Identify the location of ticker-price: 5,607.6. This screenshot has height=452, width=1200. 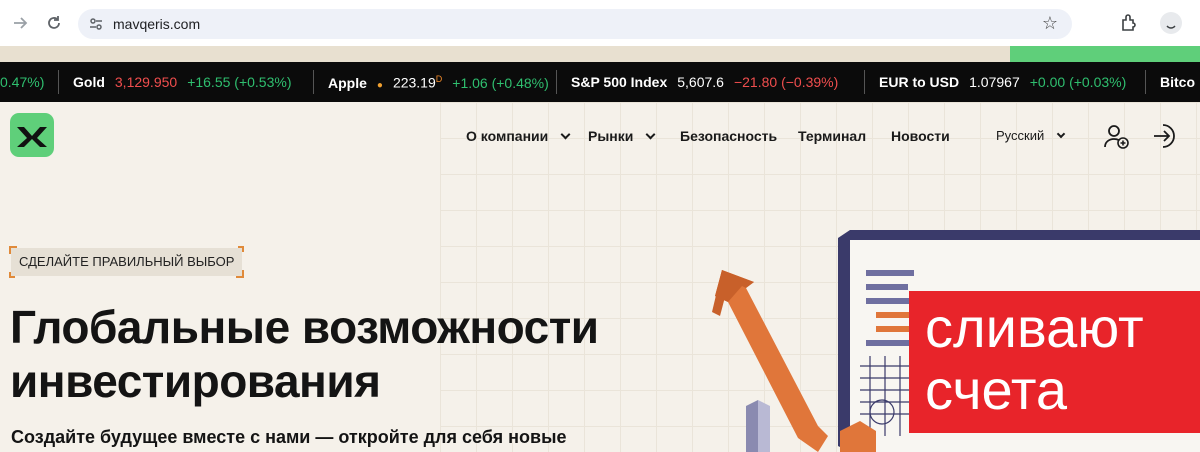
(700, 82).